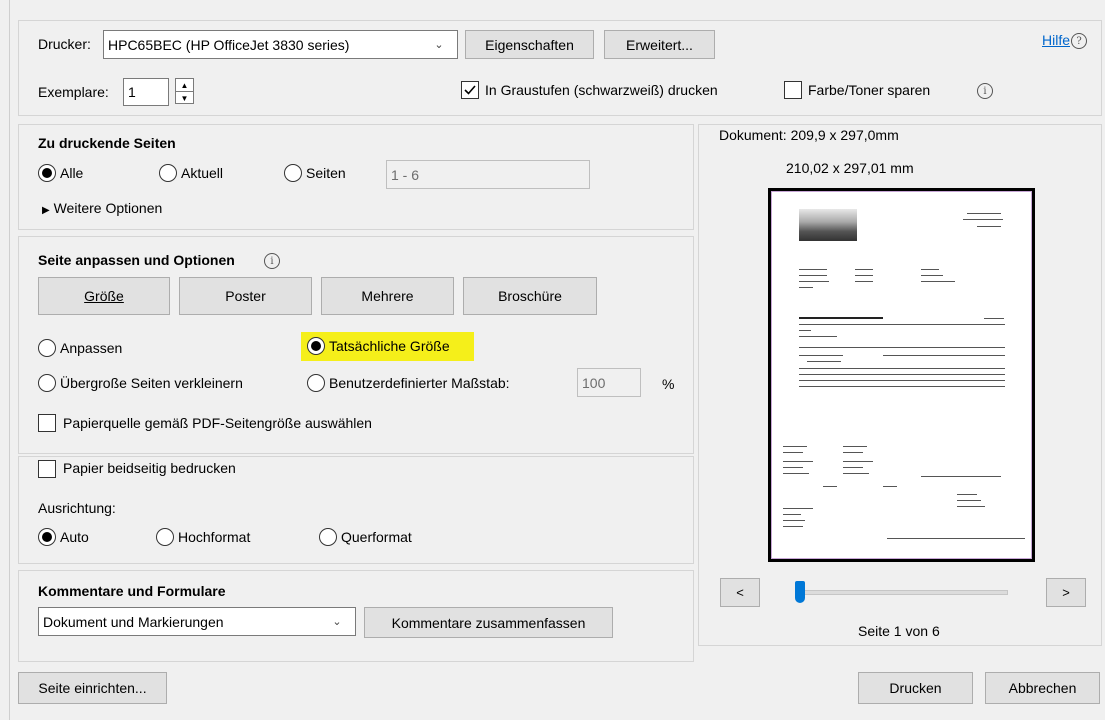 Image resolution: width=1105 pixels, height=720 pixels. I want to click on percent-label: %, so click(668, 384).